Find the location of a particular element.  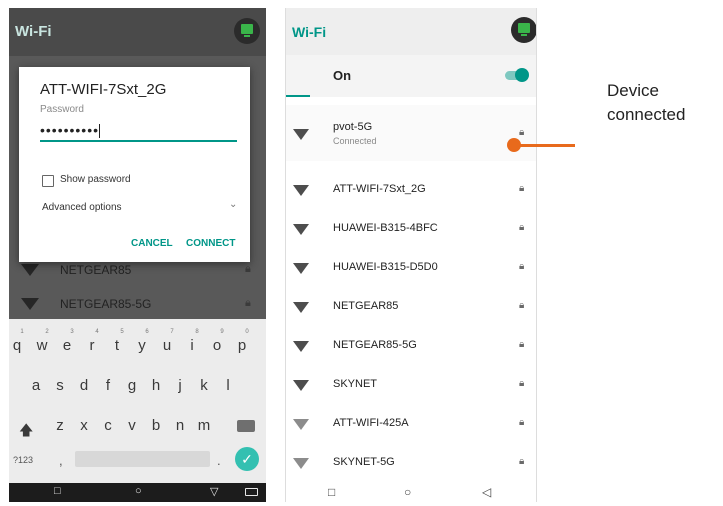

symbols-key: ?123 is located at coordinates (23, 460).